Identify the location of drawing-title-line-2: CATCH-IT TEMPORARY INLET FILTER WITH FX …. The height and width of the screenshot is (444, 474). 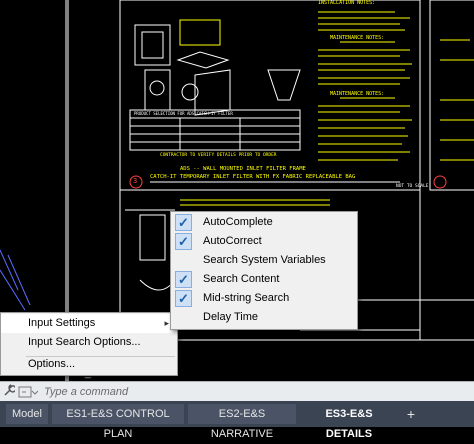
(253, 177).